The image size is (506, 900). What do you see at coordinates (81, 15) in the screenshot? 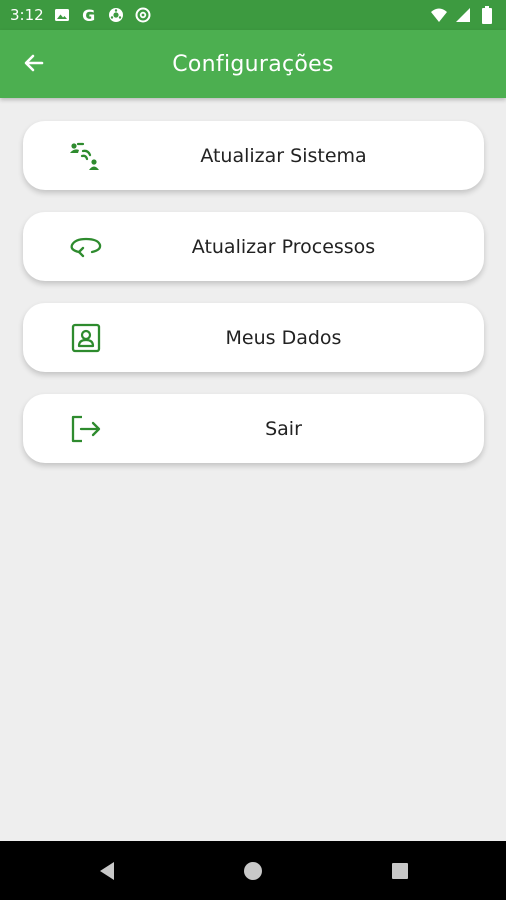
I see `status-left: 3:12 G` at bounding box center [81, 15].